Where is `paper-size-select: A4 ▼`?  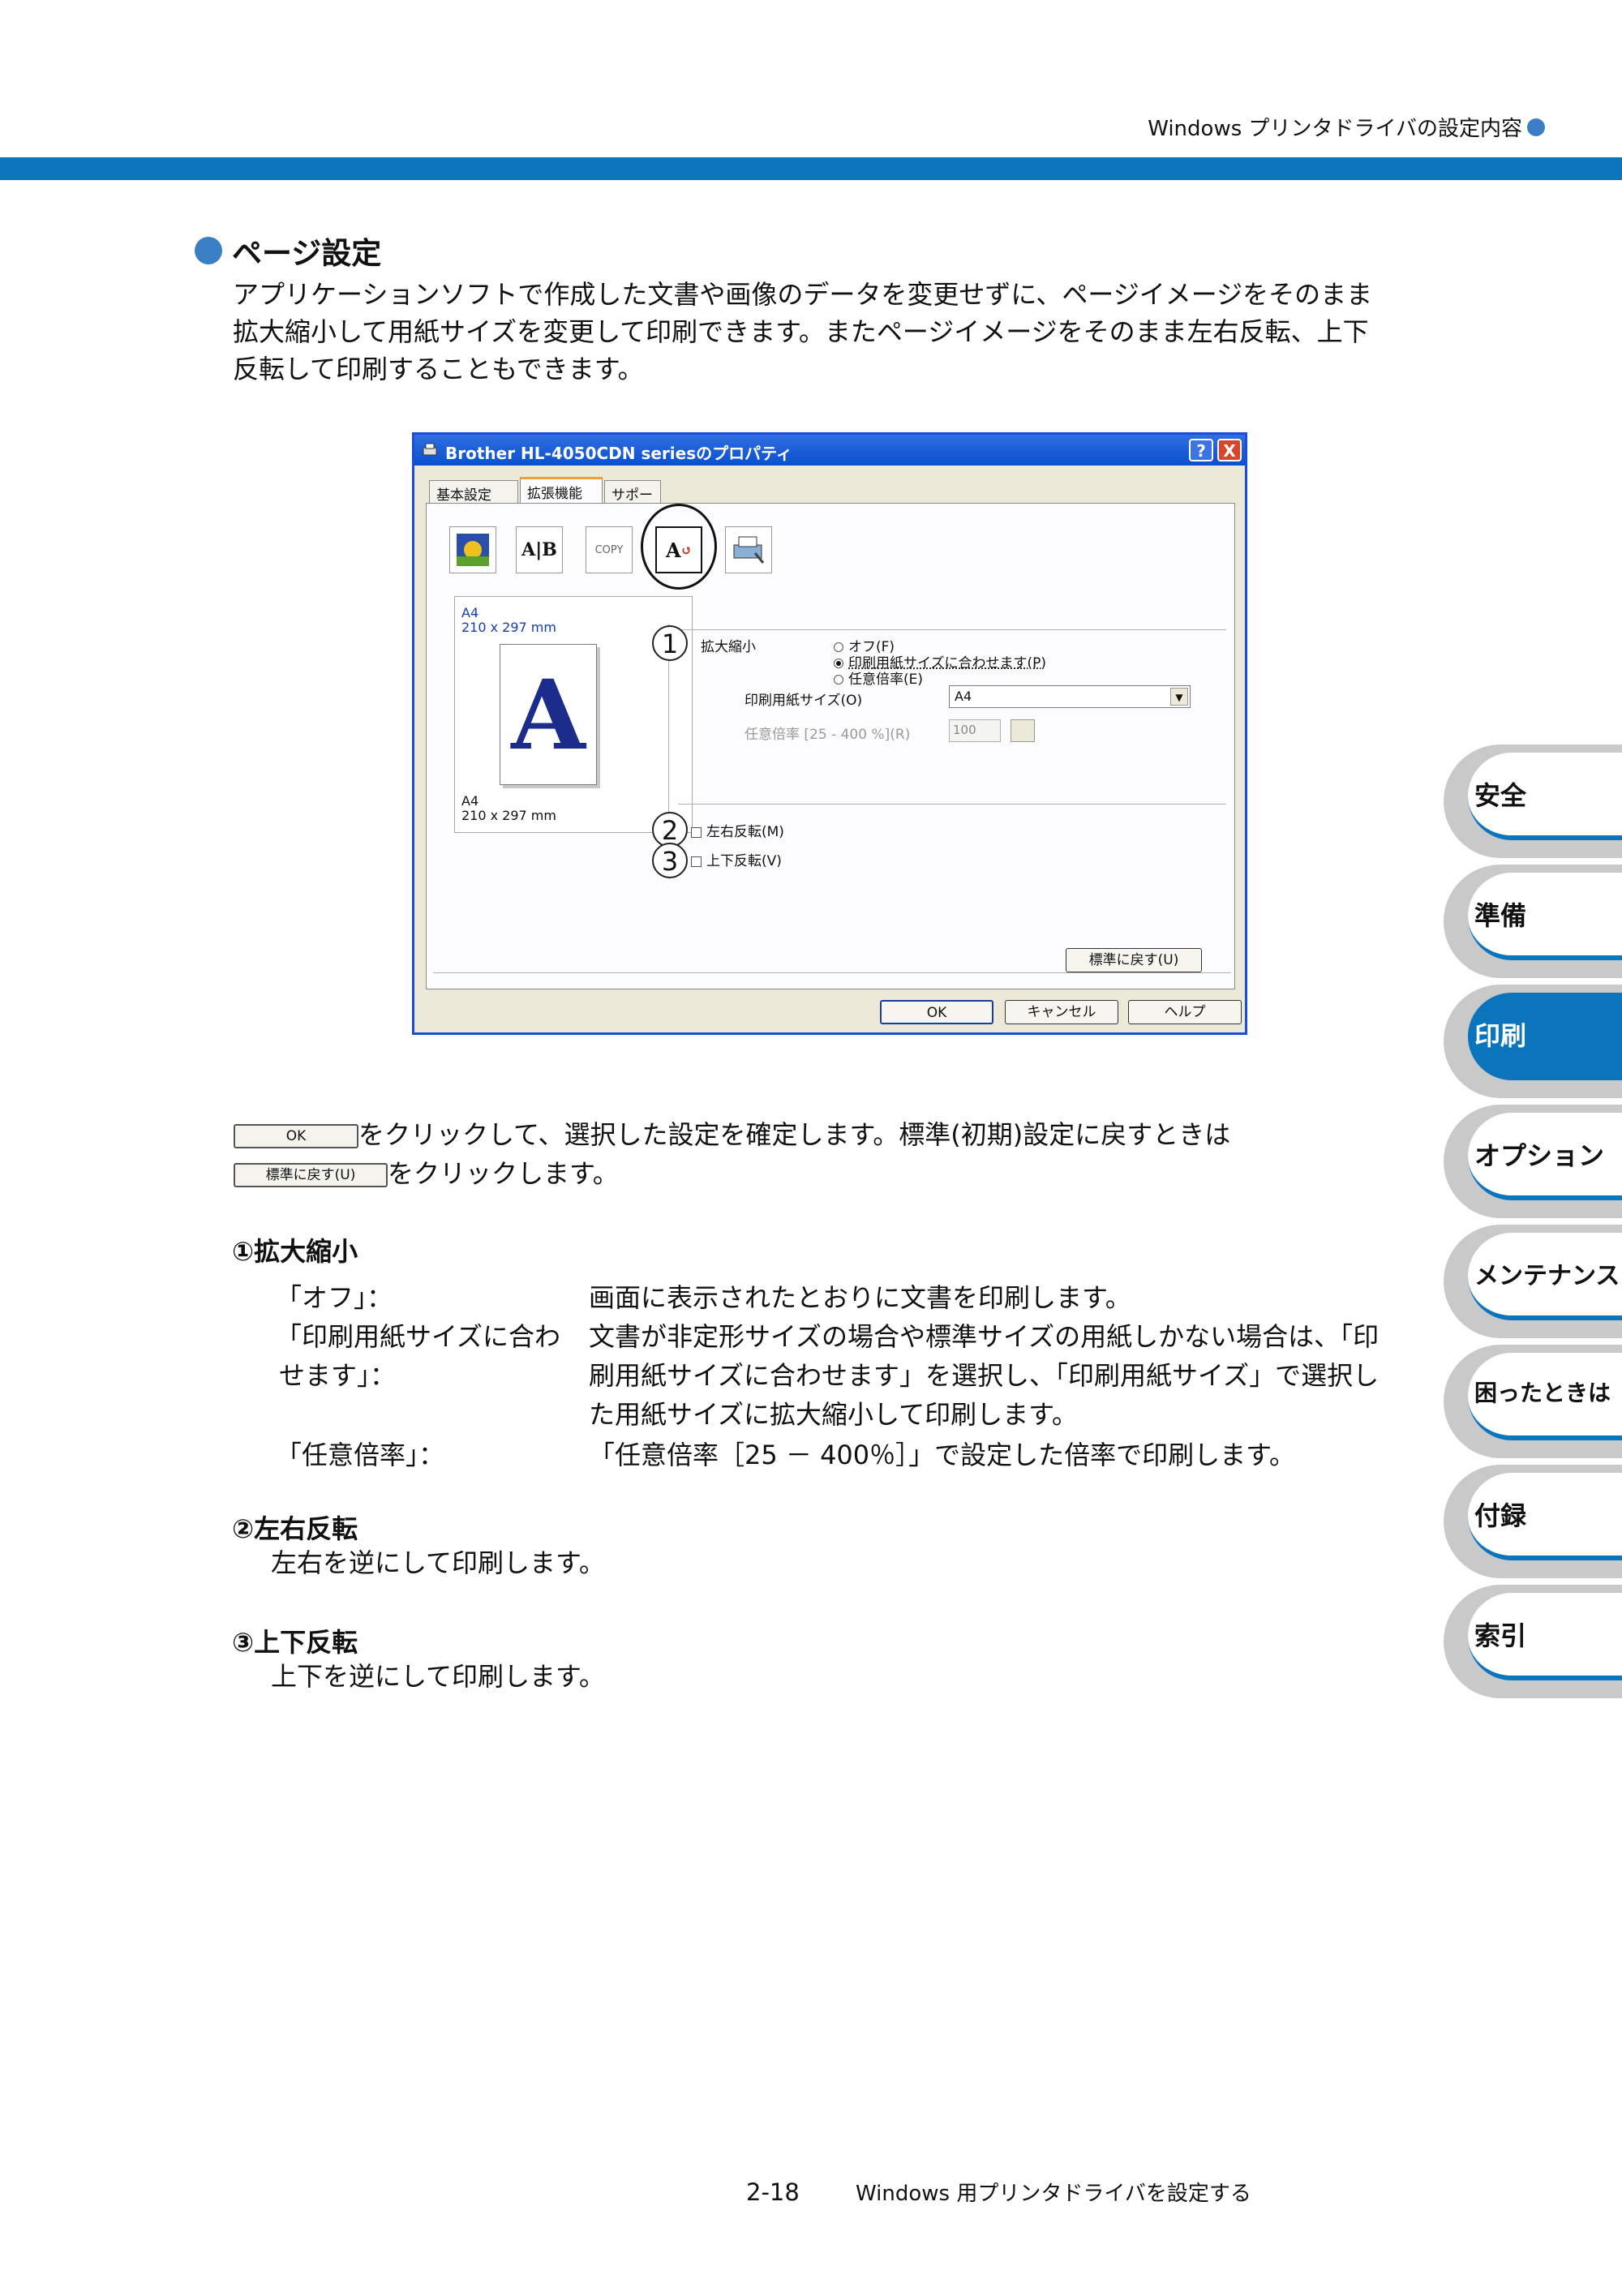 paper-size-select: A4 ▼ is located at coordinates (1070, 696).